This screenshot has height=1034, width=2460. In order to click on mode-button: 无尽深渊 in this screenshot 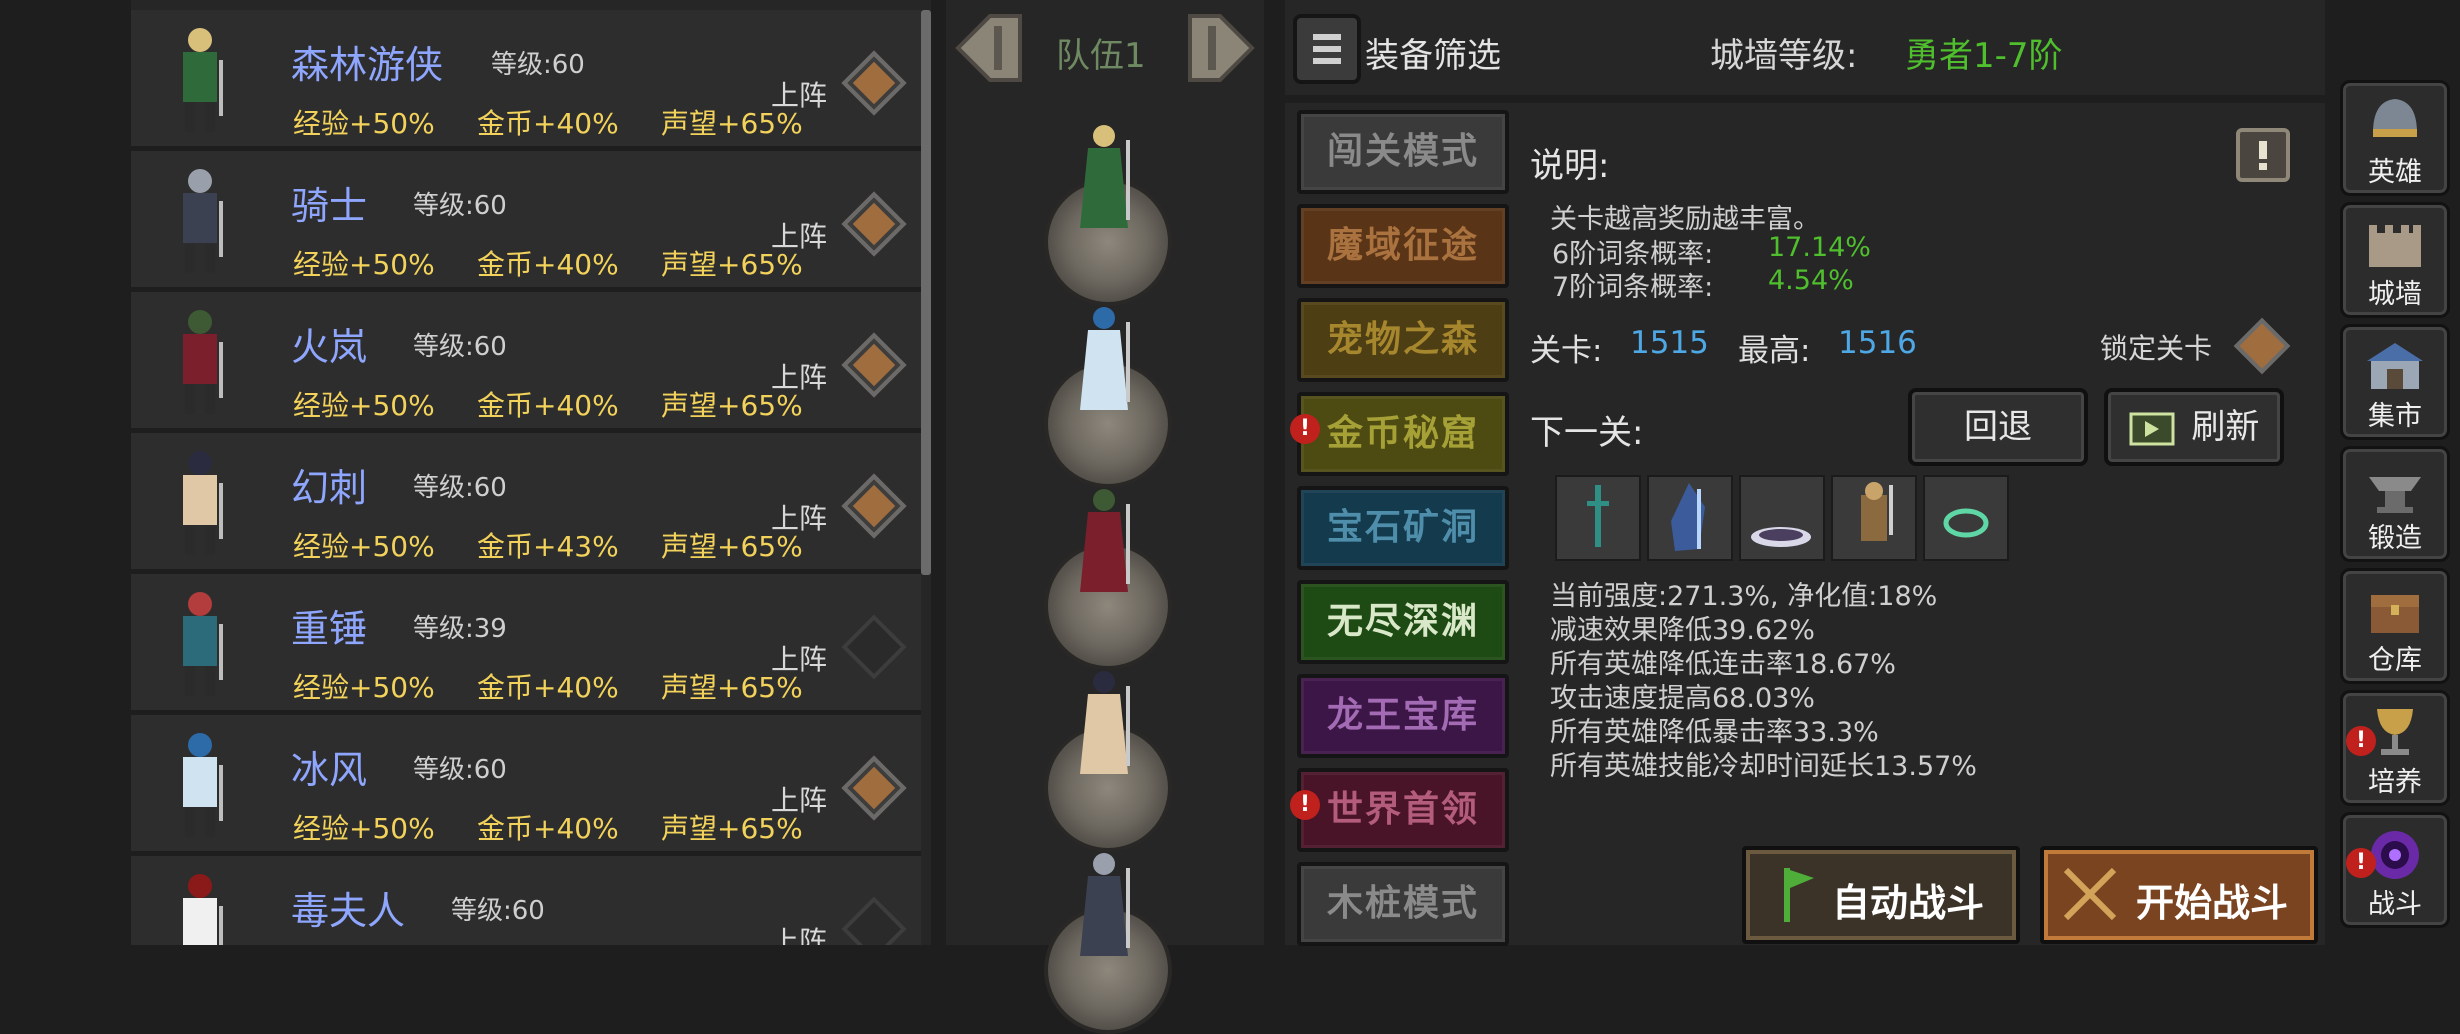, I will do `click(1403, 622)`.